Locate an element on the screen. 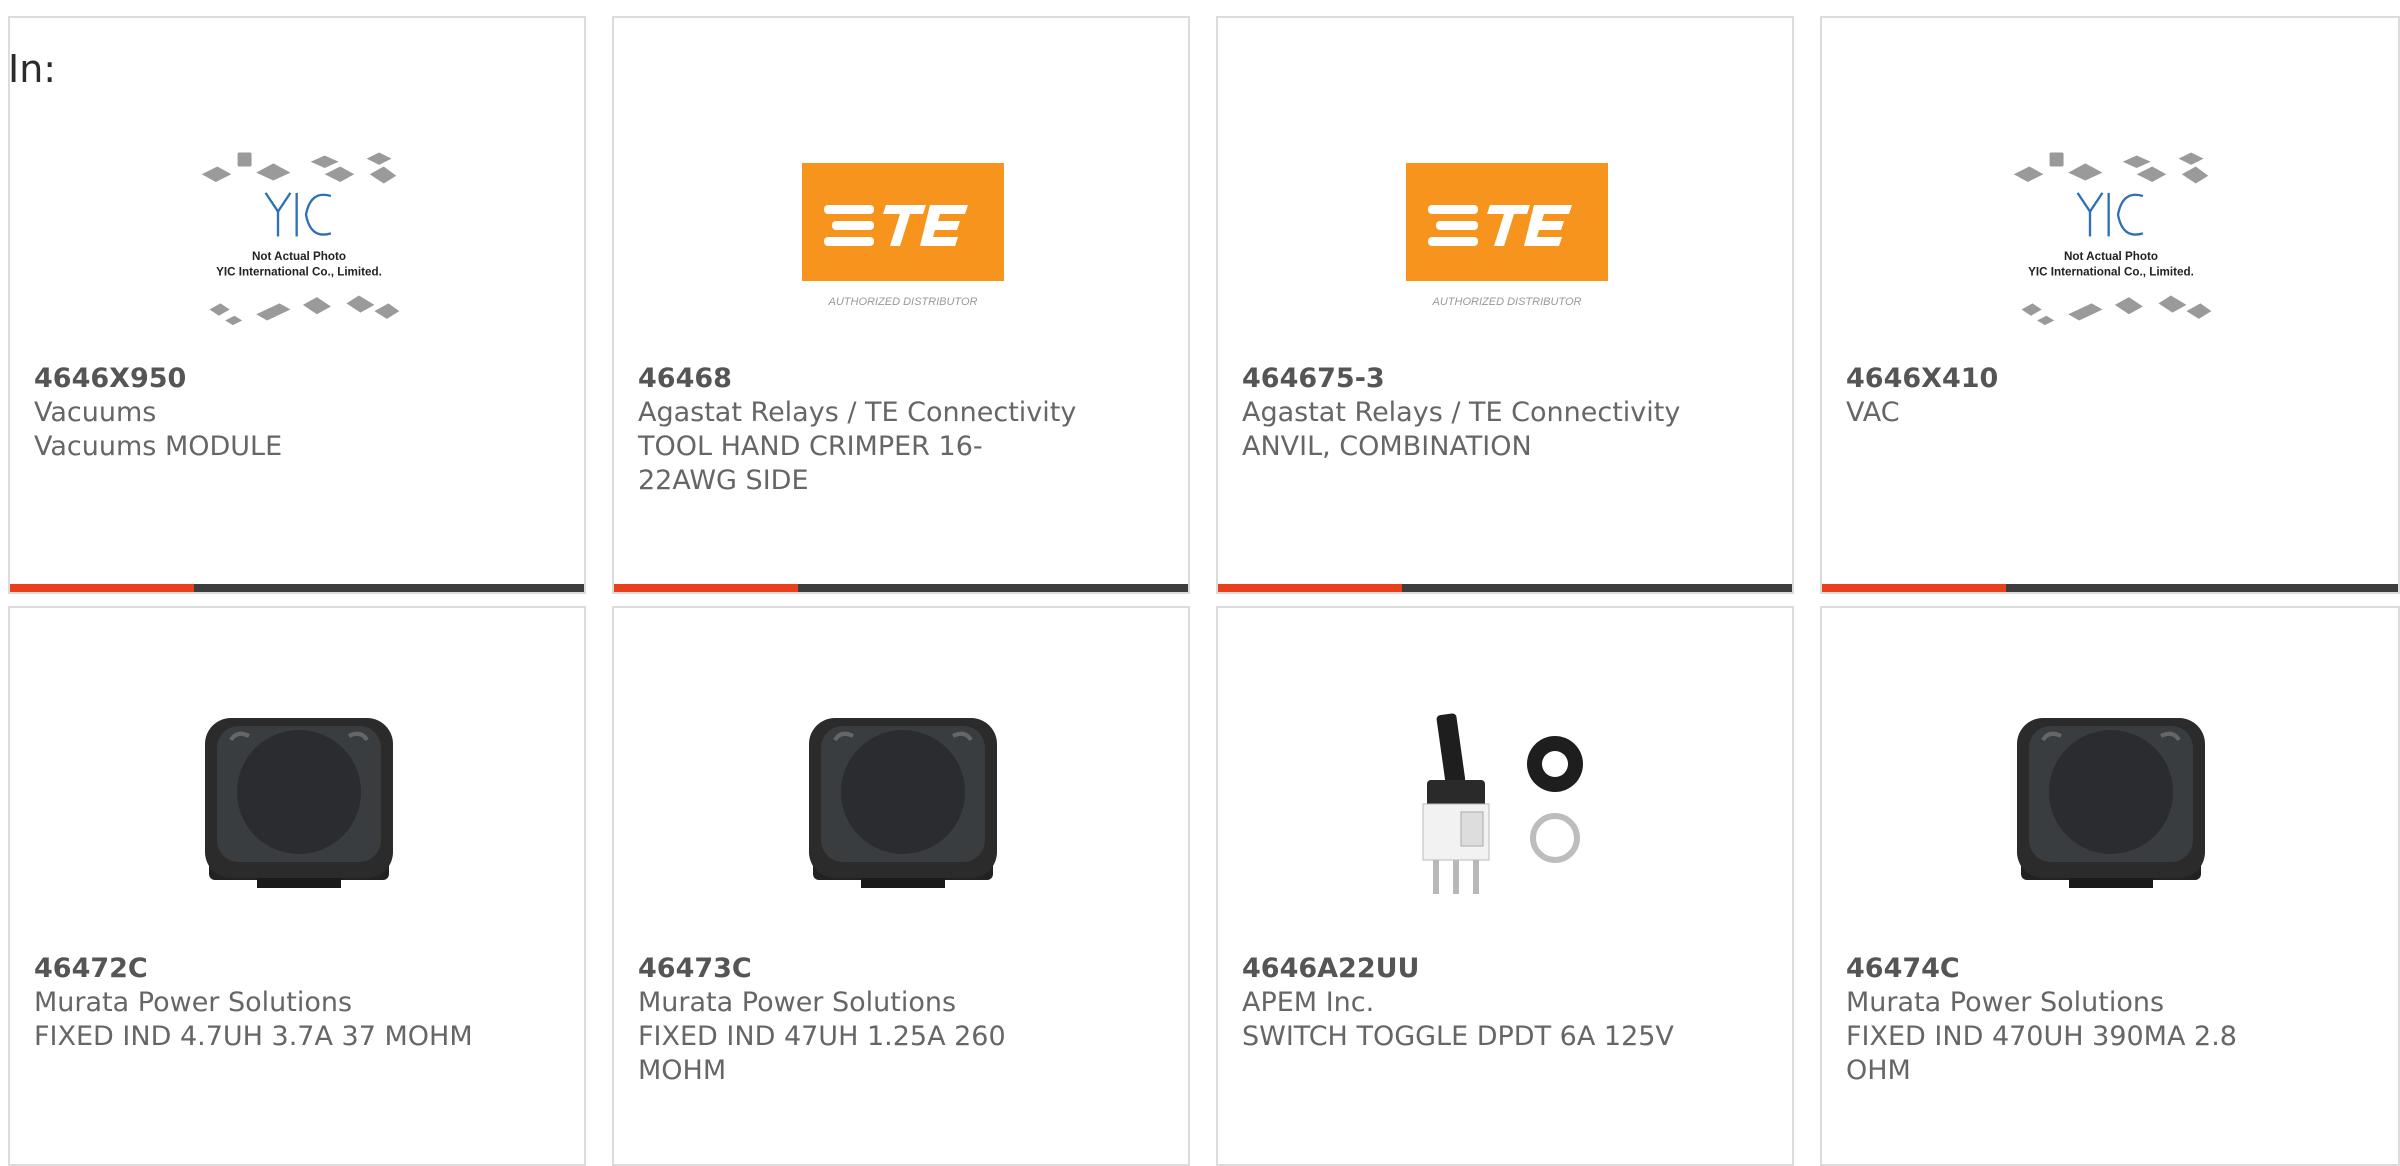 This screenshot has width=2400, height=1166. description: Vacuums MODULE is located at coordinates (158, 446).